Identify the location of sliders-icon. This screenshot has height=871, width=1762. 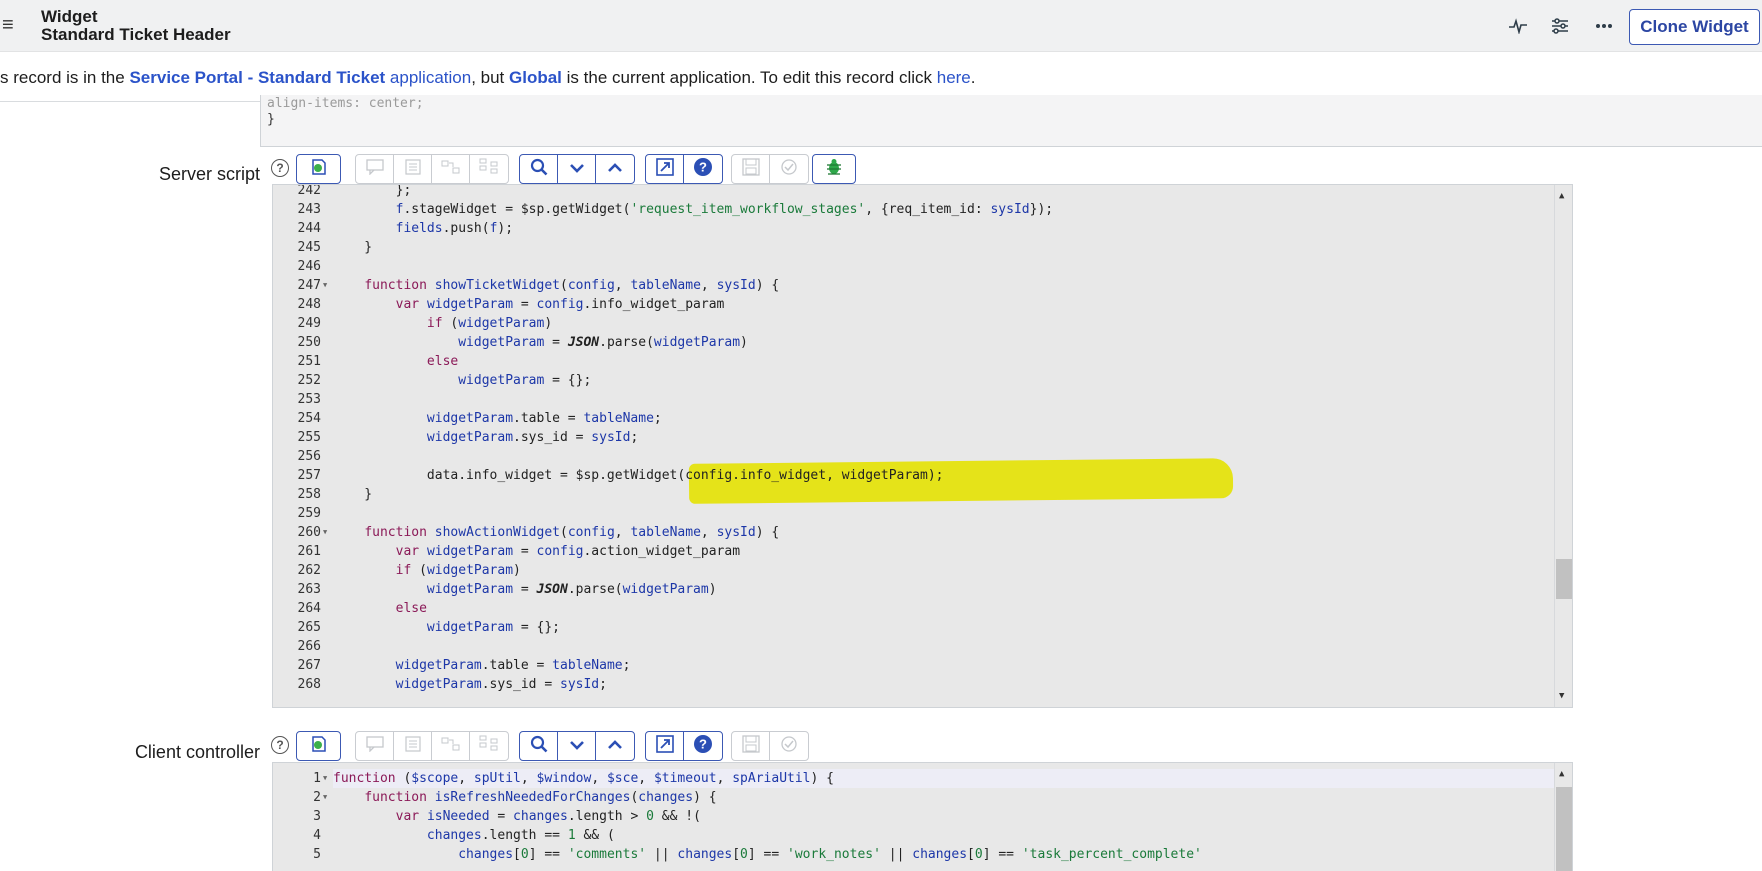
(1560, 26).